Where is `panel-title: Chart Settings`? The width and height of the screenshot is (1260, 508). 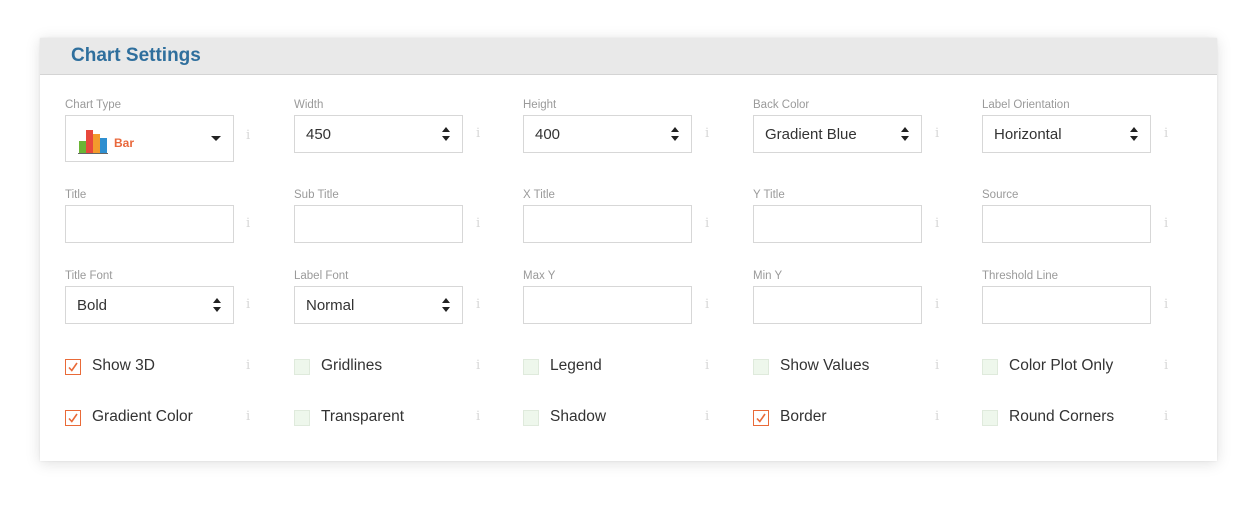
panel-title: Chart Settings is located at coordinates (136, 55).